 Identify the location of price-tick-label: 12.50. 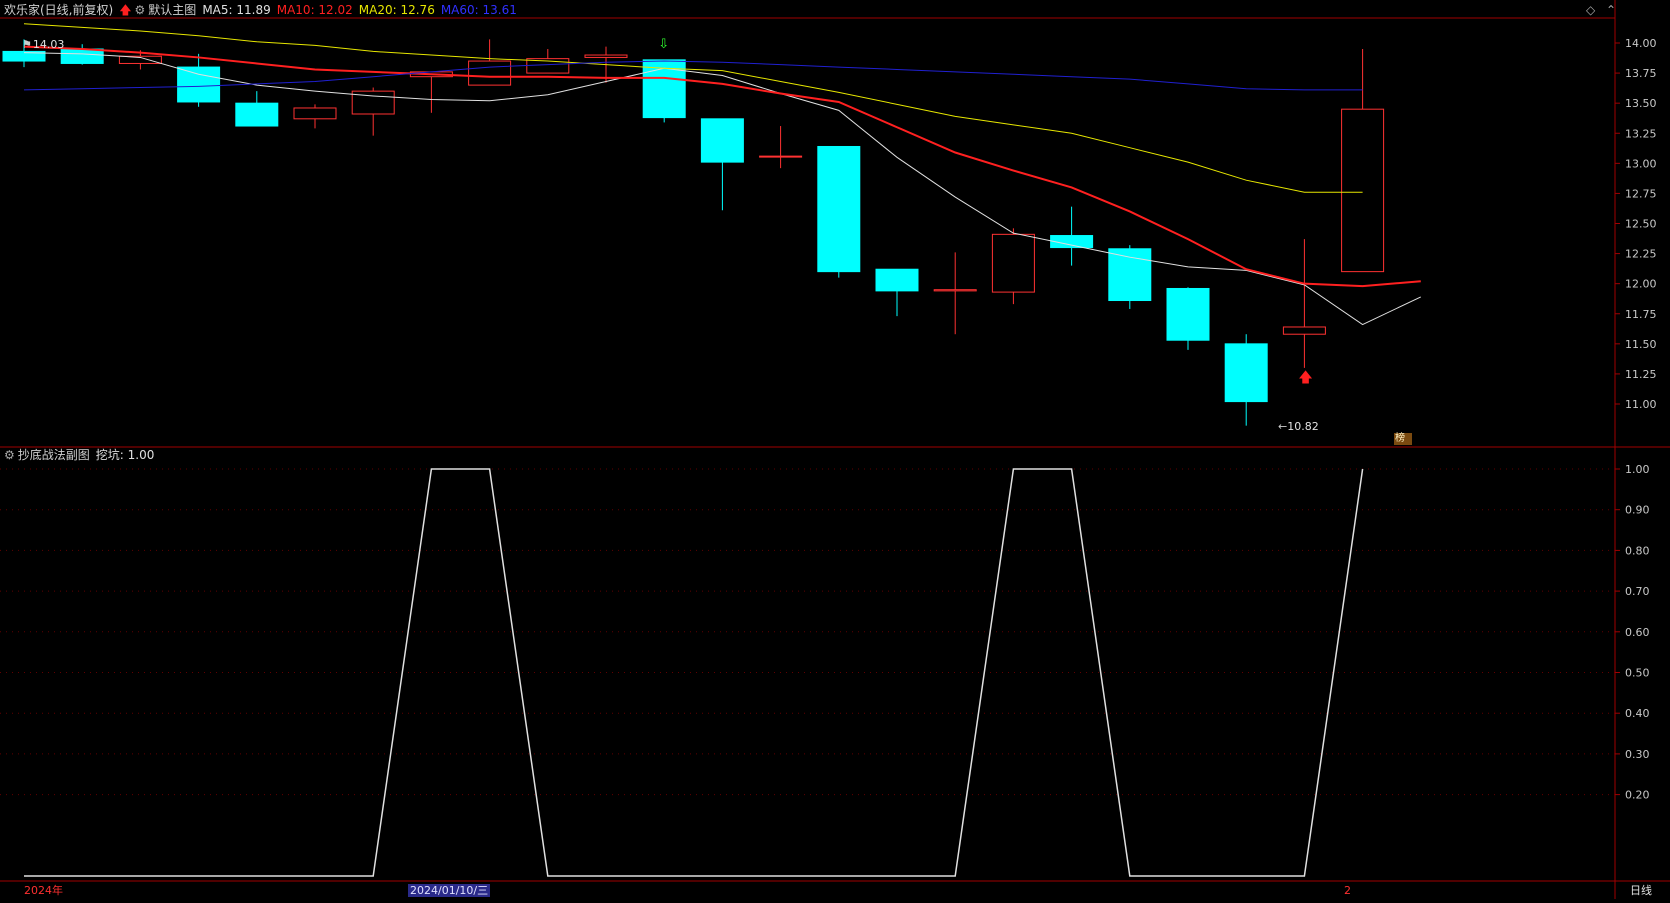
(1641, 224).